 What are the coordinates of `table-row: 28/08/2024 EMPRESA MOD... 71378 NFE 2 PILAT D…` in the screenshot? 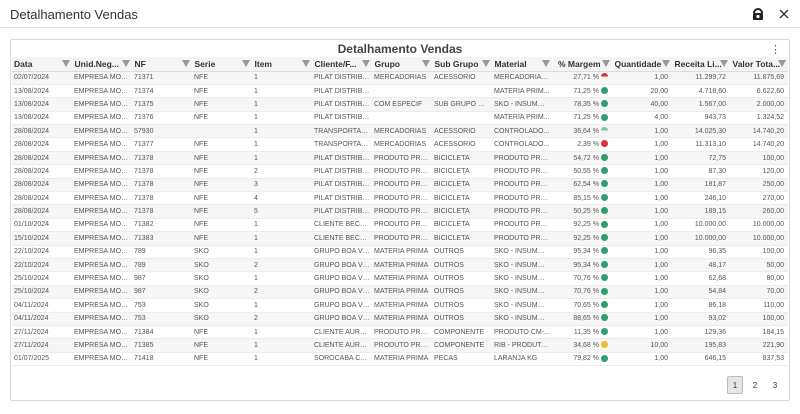 It's located at (400, 171).